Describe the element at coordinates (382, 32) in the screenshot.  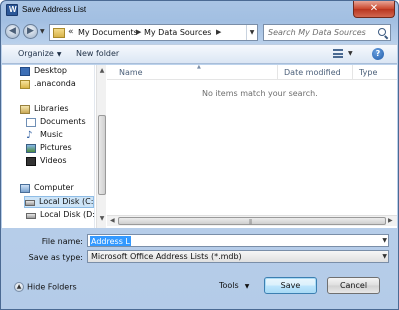
I see `search-icon` at that location.